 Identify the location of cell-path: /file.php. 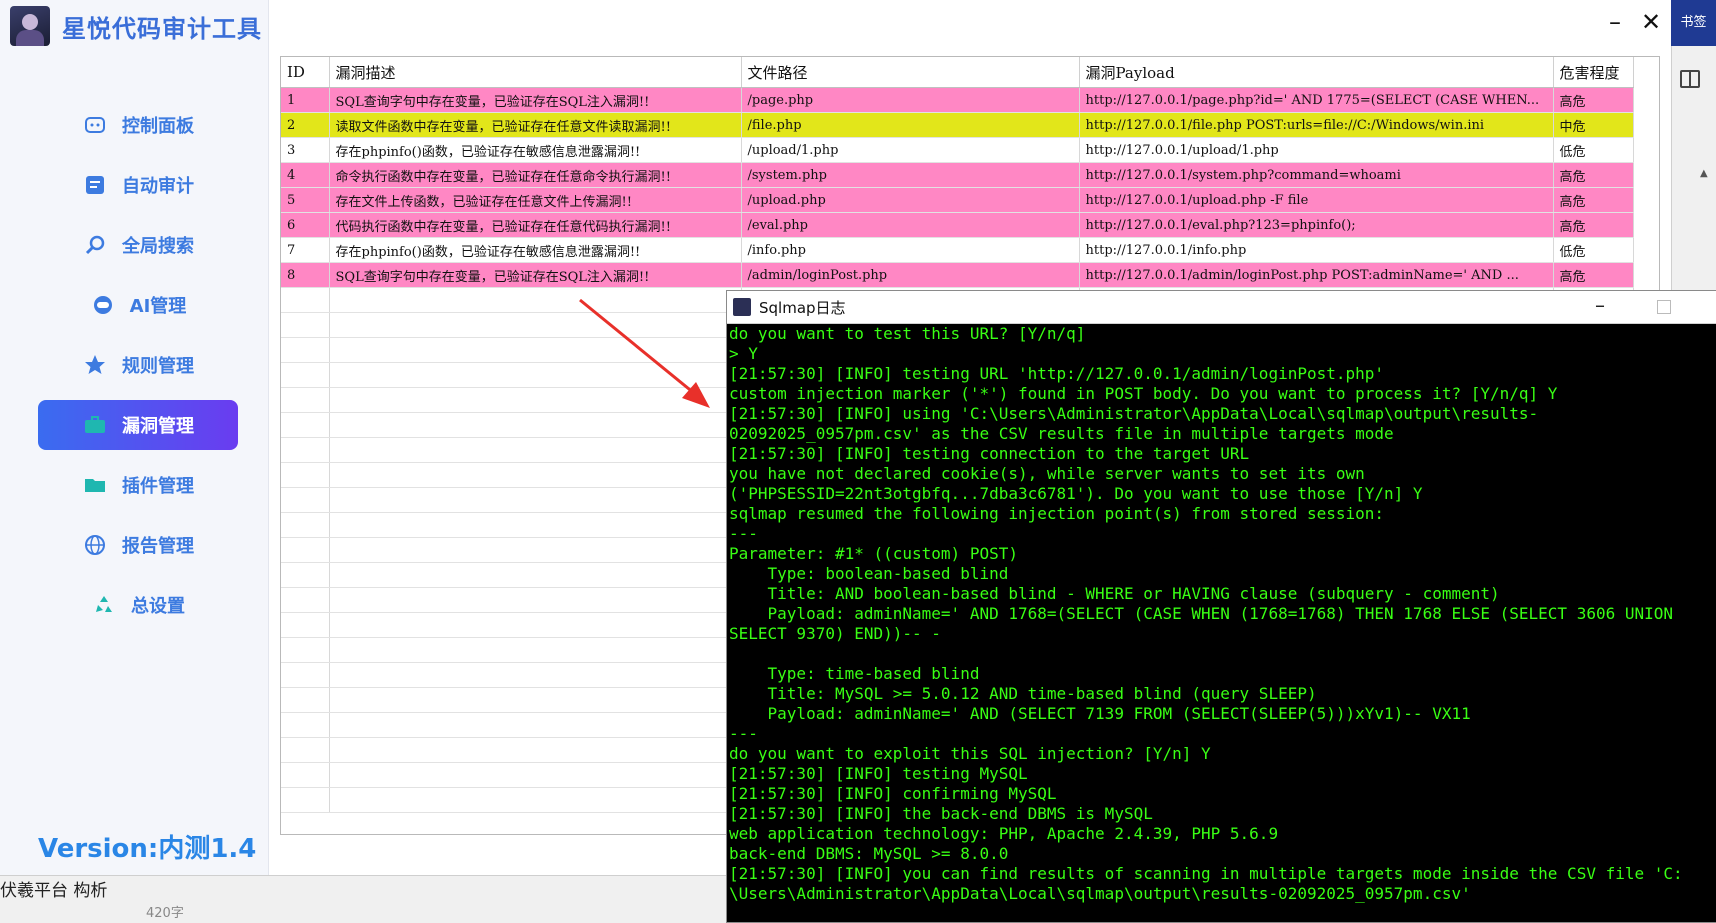
(910, 125).